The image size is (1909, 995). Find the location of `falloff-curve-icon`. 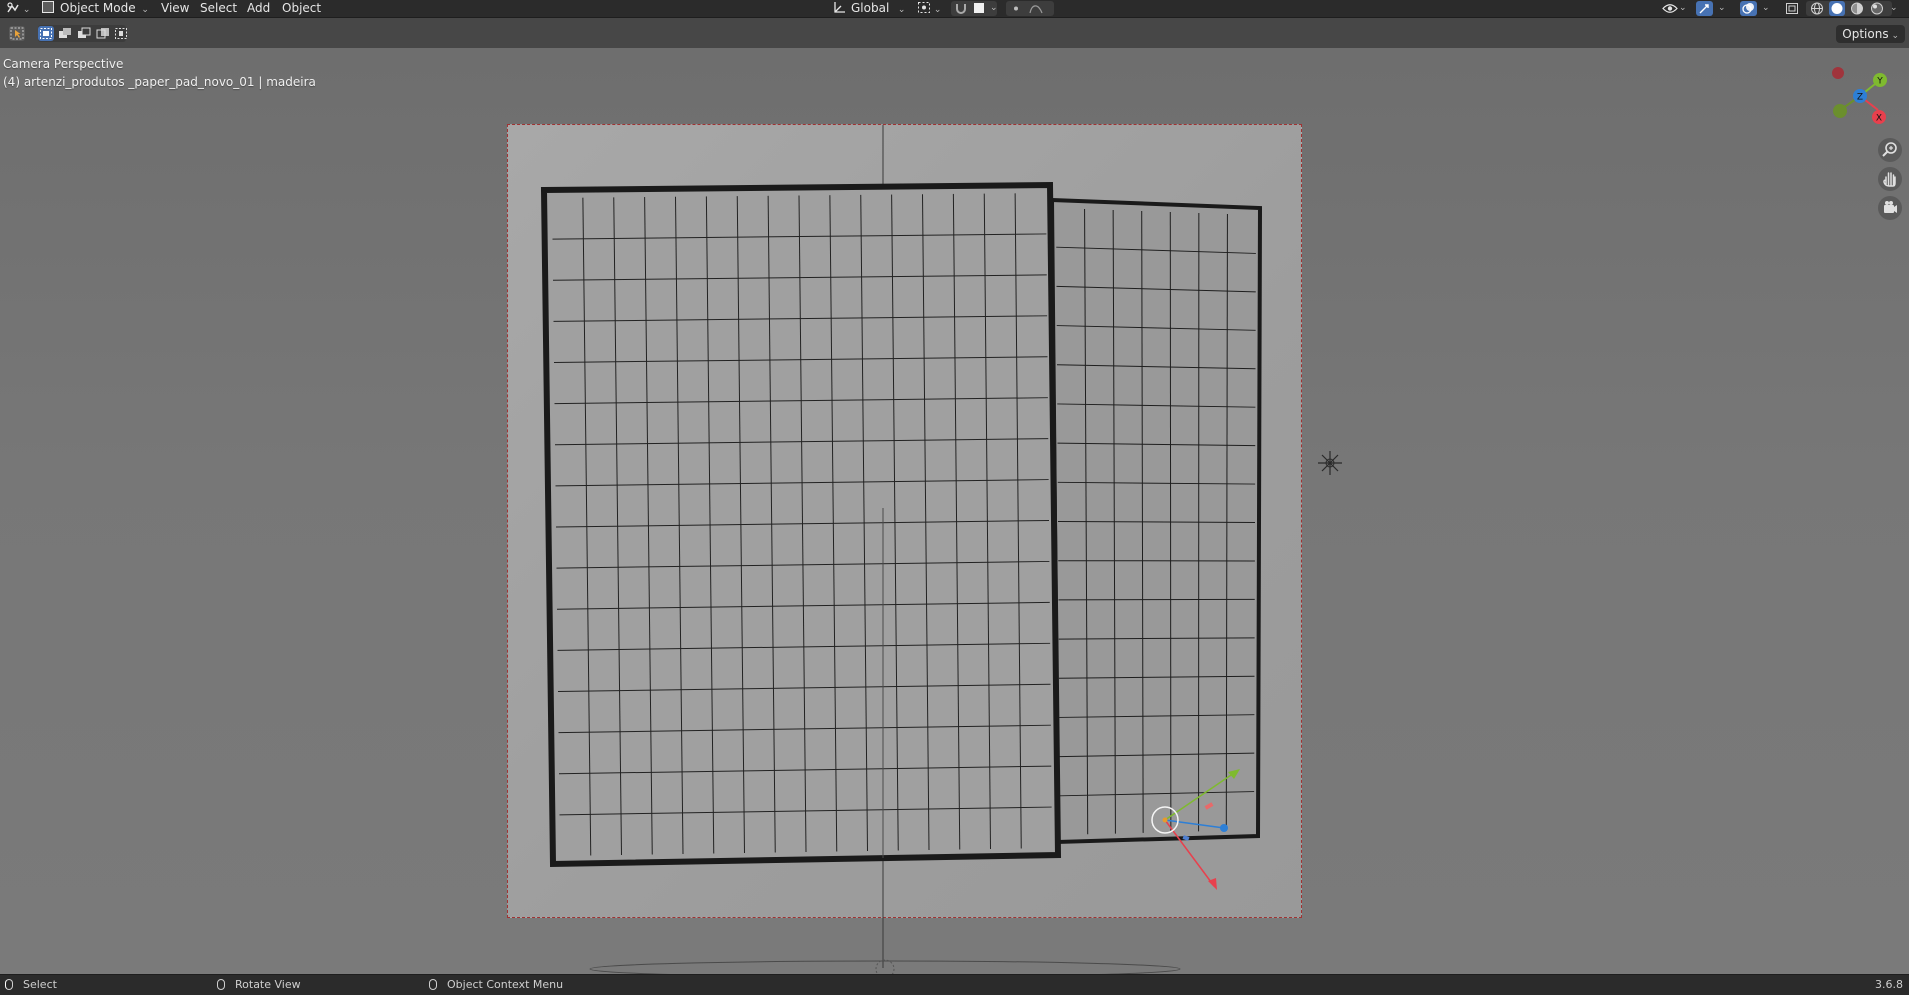

falloff-curve-icon is located at coordinates (1037, 8).